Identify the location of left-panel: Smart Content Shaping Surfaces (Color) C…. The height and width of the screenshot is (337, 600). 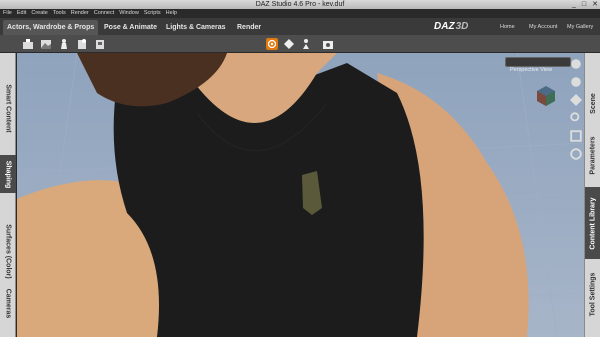
(8, 195).